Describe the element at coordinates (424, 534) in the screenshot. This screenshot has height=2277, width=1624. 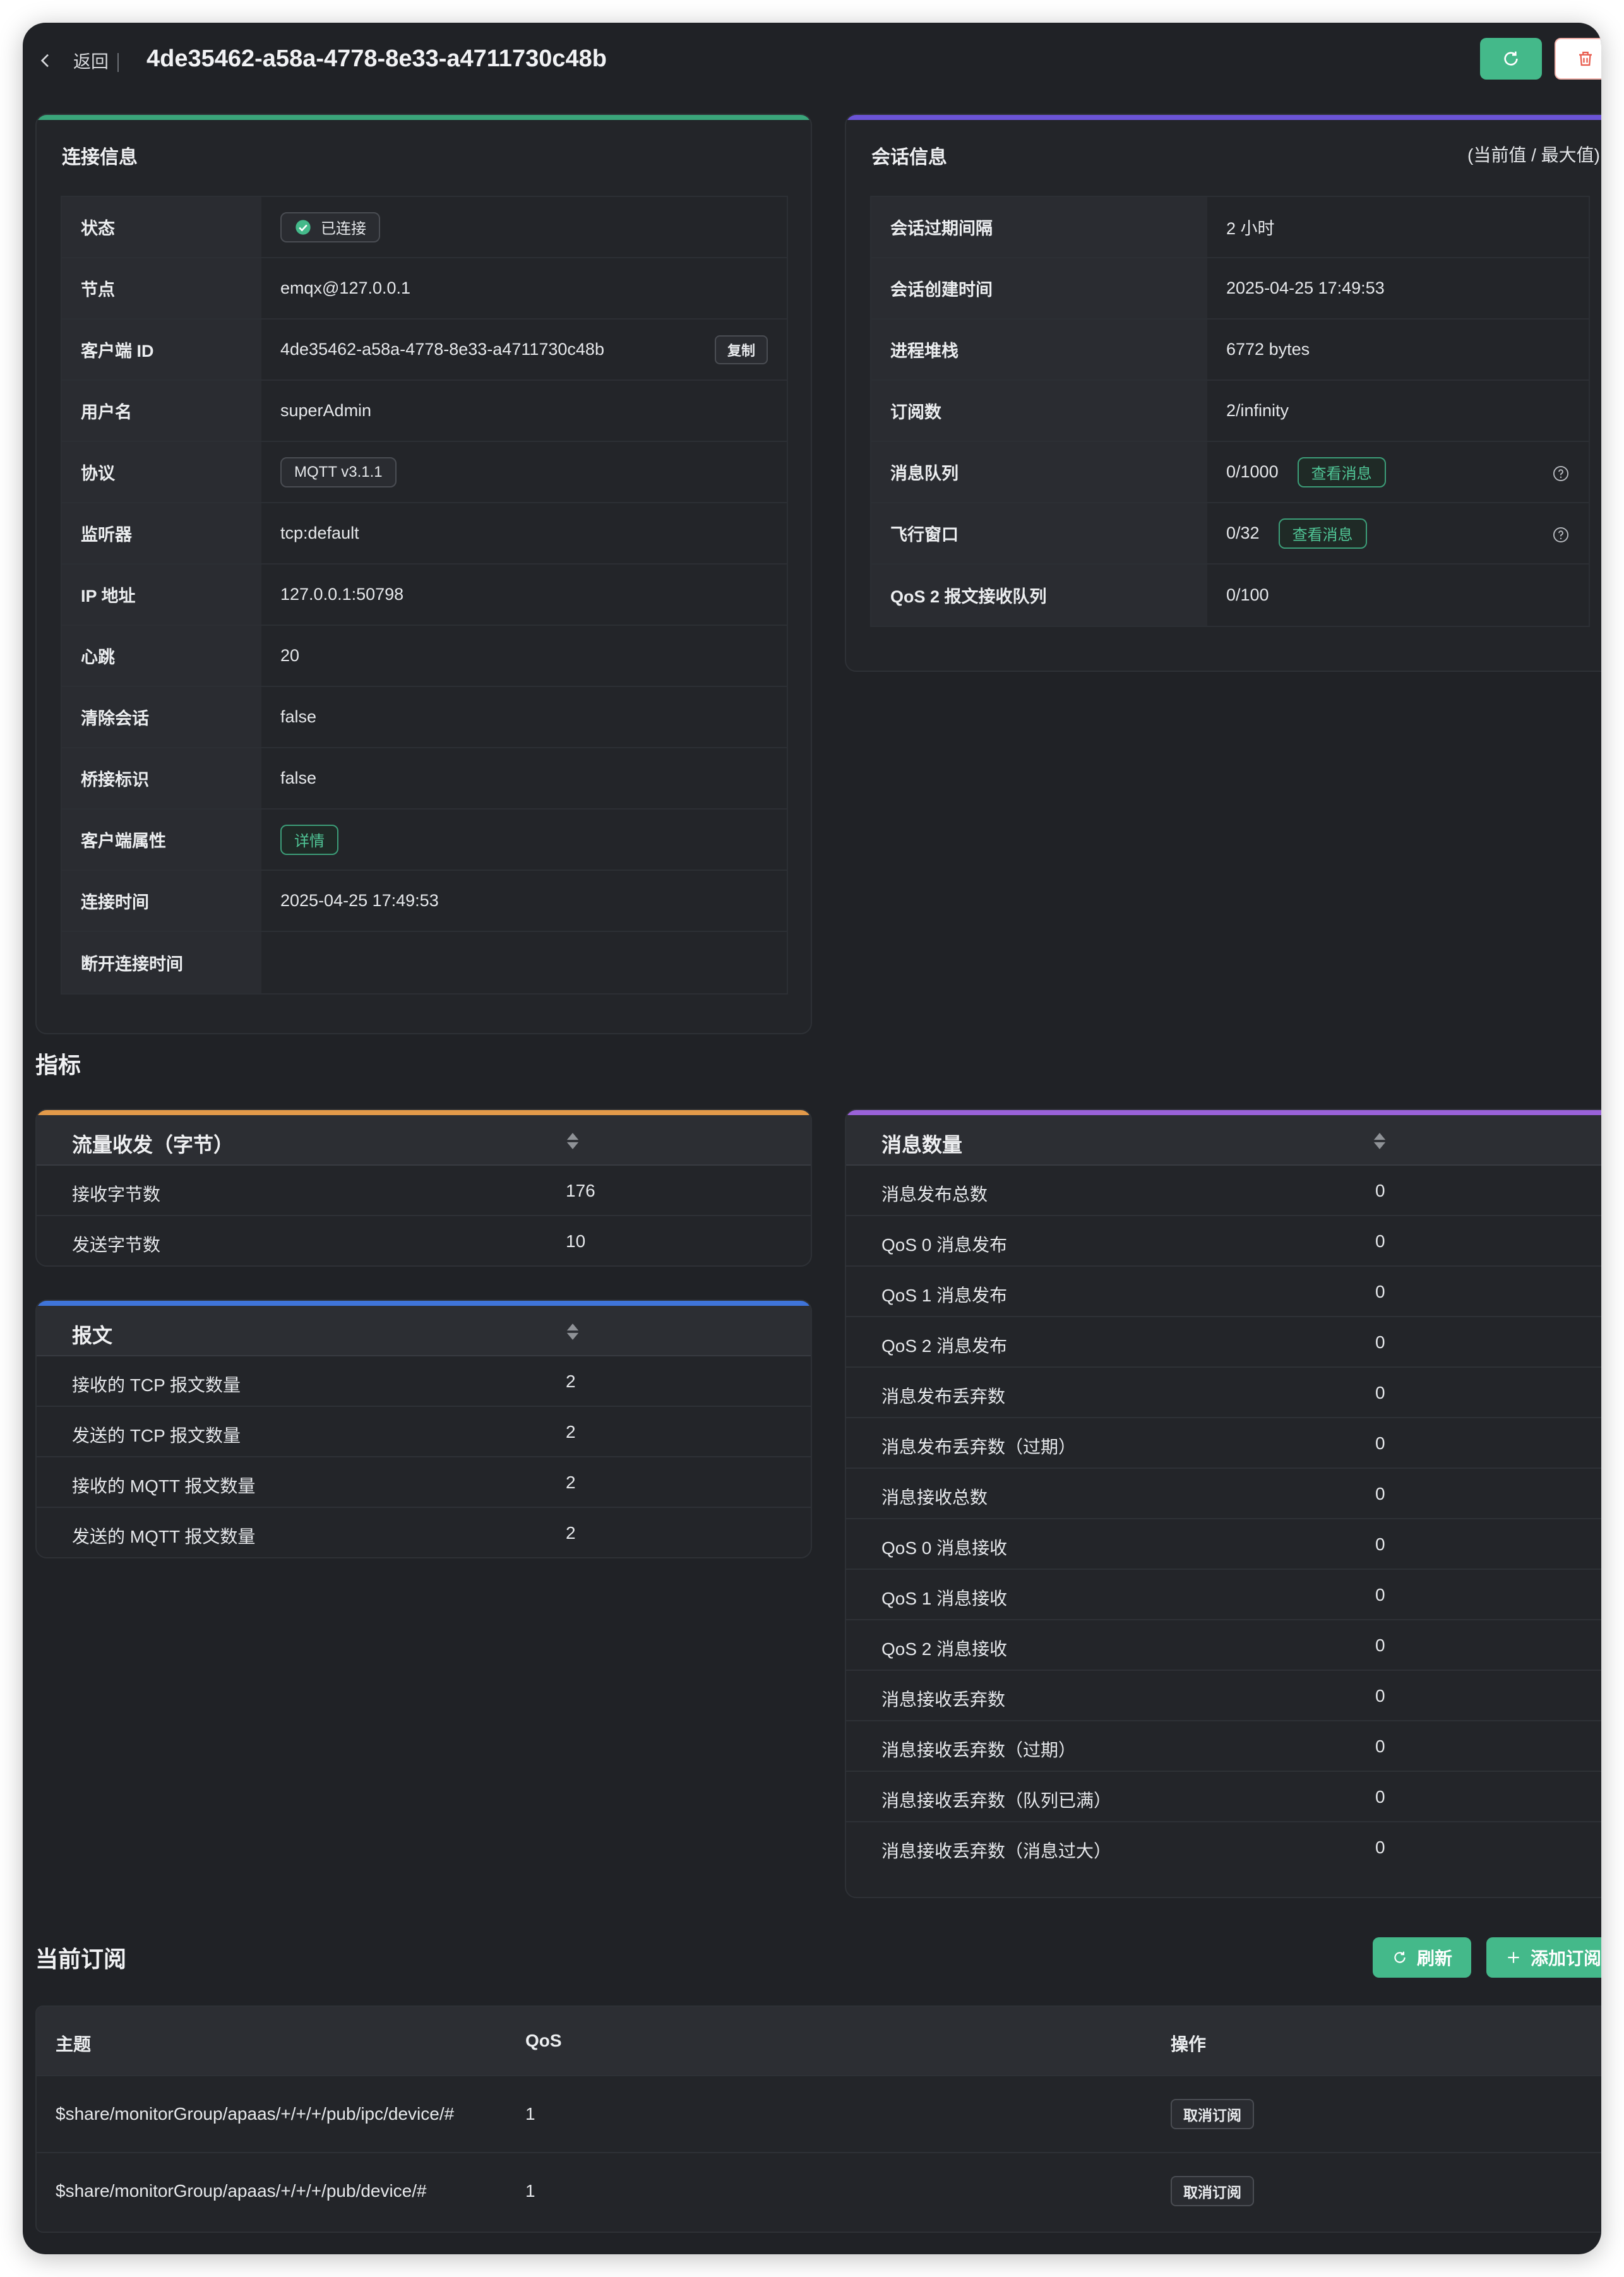
I see `connection-row-listener: 监听器 tcp:default` at that location.